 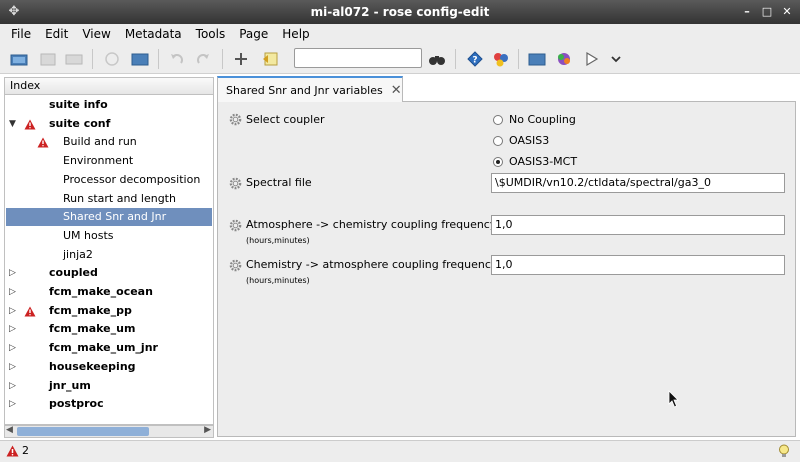 I want to click on lightbulb-icon, so click(x=784, y=451).